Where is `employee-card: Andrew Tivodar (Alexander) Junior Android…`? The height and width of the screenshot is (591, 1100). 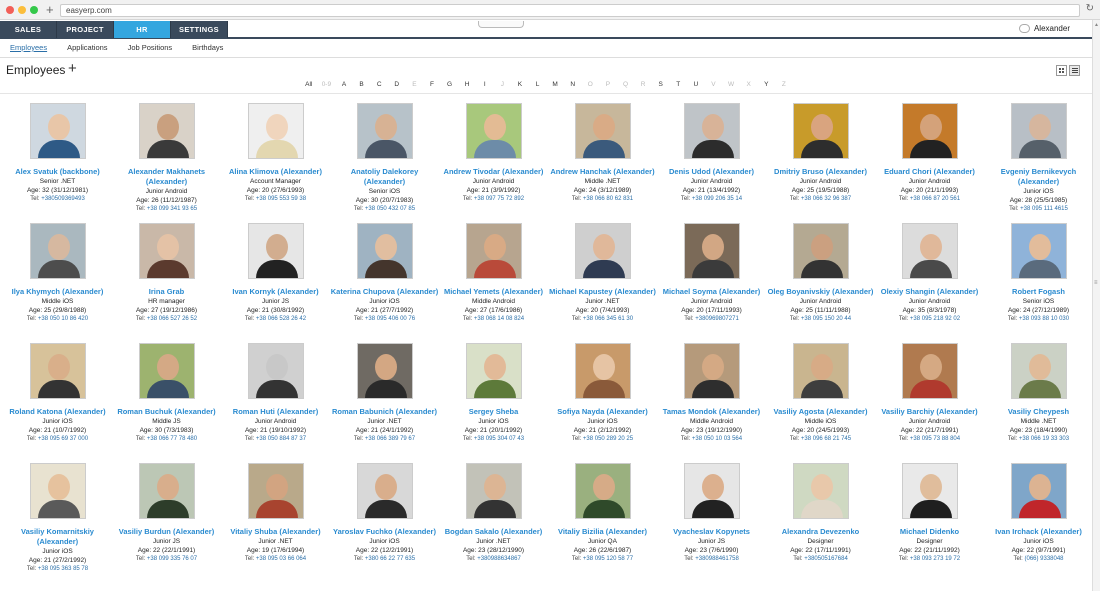 employee-card: Andrew Tivodar (Alexander) Junior Android… is located at coordinates (493, 153).